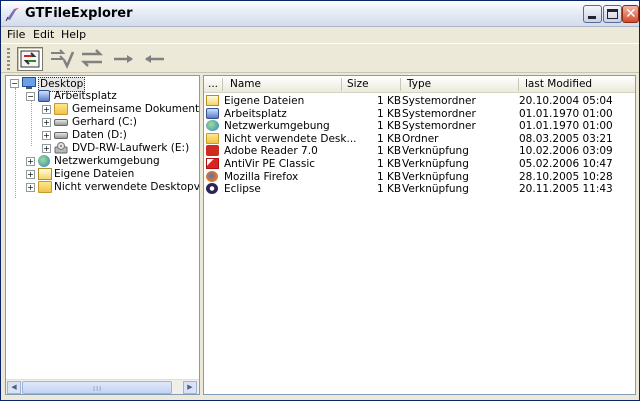 Image resolution: width=640 pixels, height=401 pixels. Describe the element at coordinates (8, 59) in the screenshot. I see `toolbar-grip` at that location.